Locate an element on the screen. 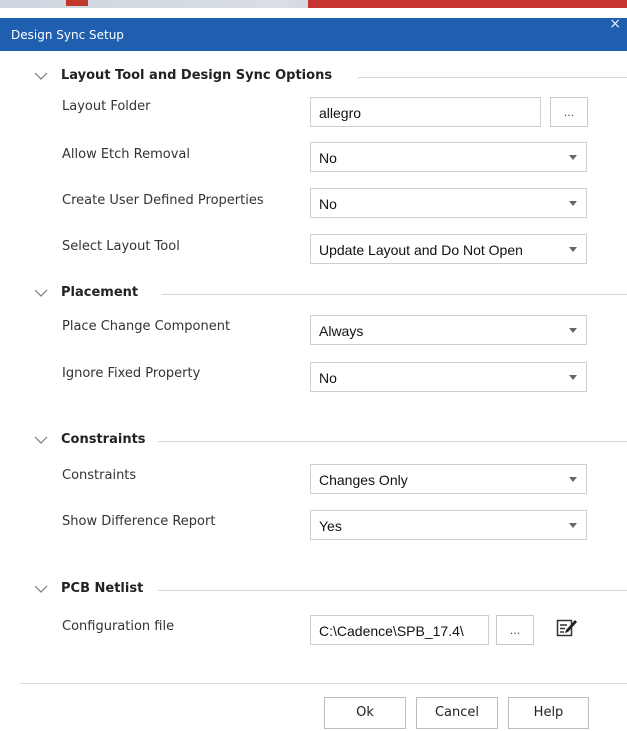  select-layout-tool-label: Select Layout Tool is located at coordinates (121, 246).